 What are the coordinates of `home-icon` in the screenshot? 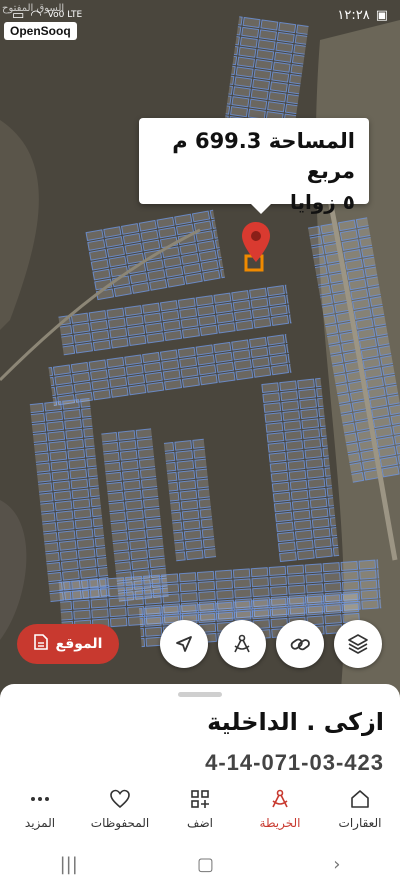 It's located at (360, 799).